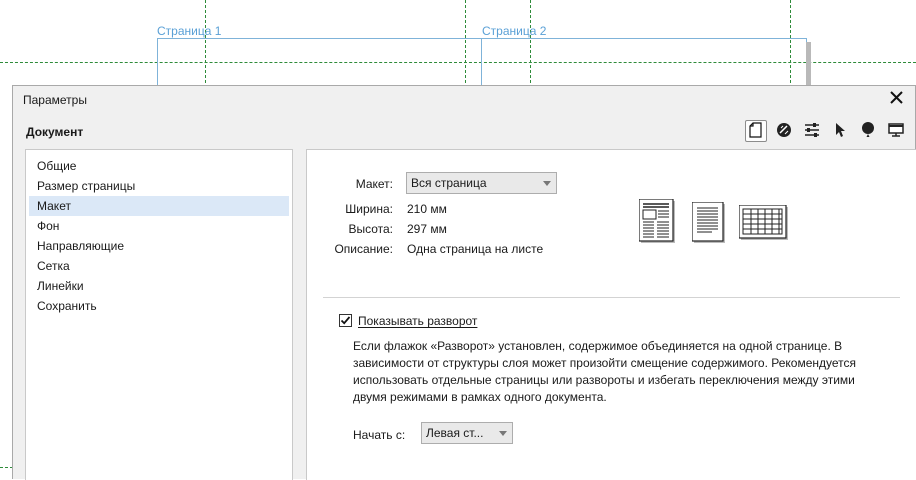 The image size is (916, 480). What do you see at coordinates (449, 183) in the screenshot?
I see `layout-combo-value: Вся страница` at bounding box center [449, 183].